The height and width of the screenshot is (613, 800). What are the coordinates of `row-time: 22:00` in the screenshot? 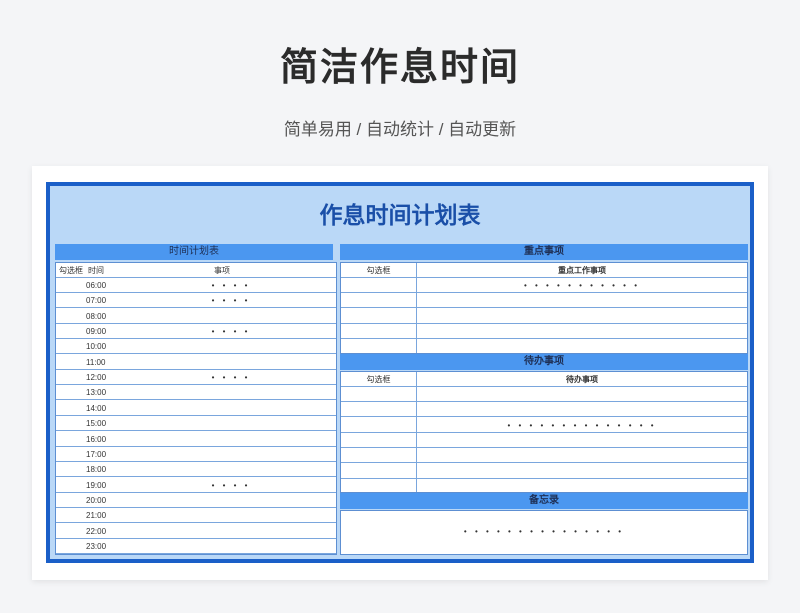 It's located at (96, 531).